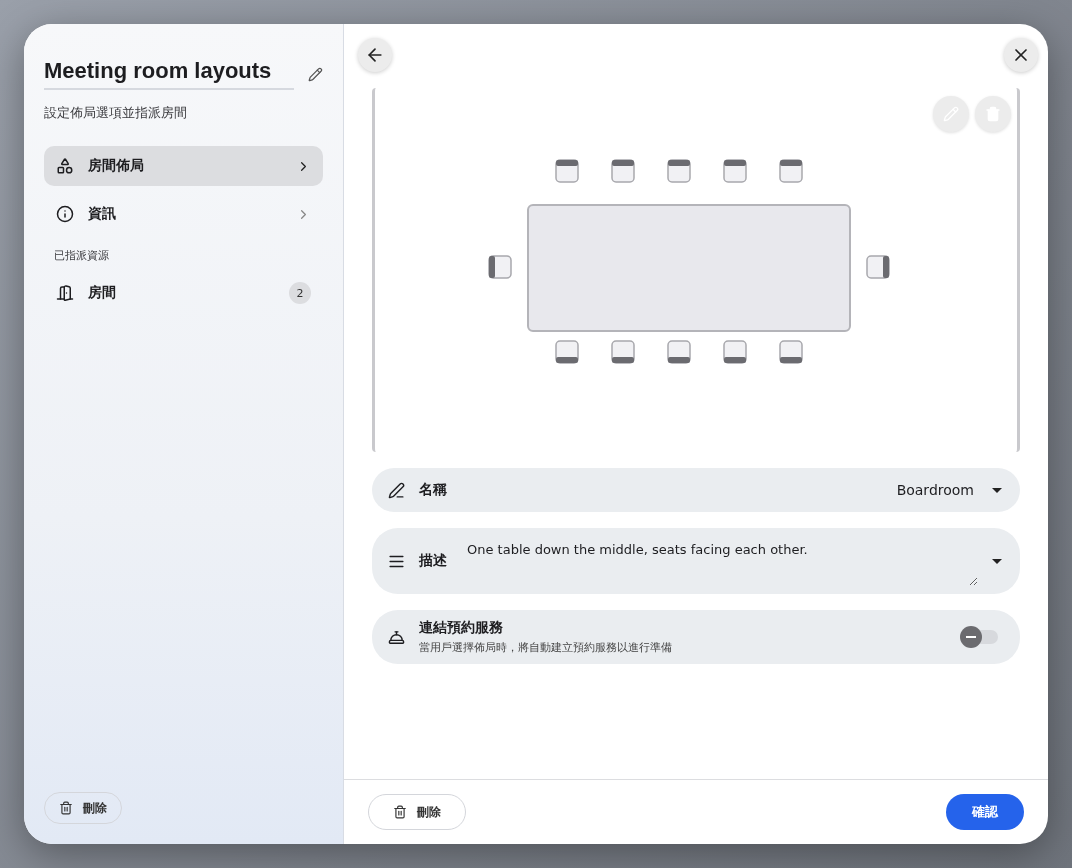 This screenshot has width=1072, height=868. What do you see at coordinates (396, 637) in the screenshot?
I see `bell-icon` at bounding box center [396, 637].